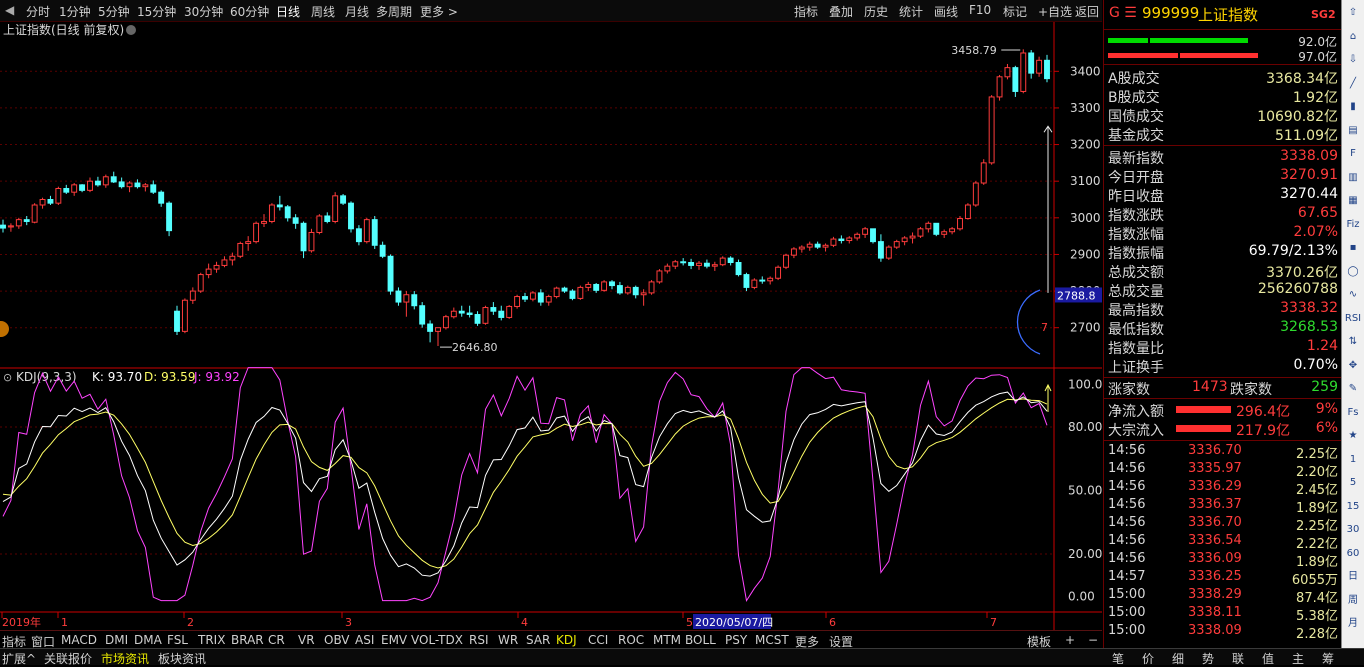 The image size is (1364, 667). I want to click on indicator-tab-17: KDJ, so click(566, 640).